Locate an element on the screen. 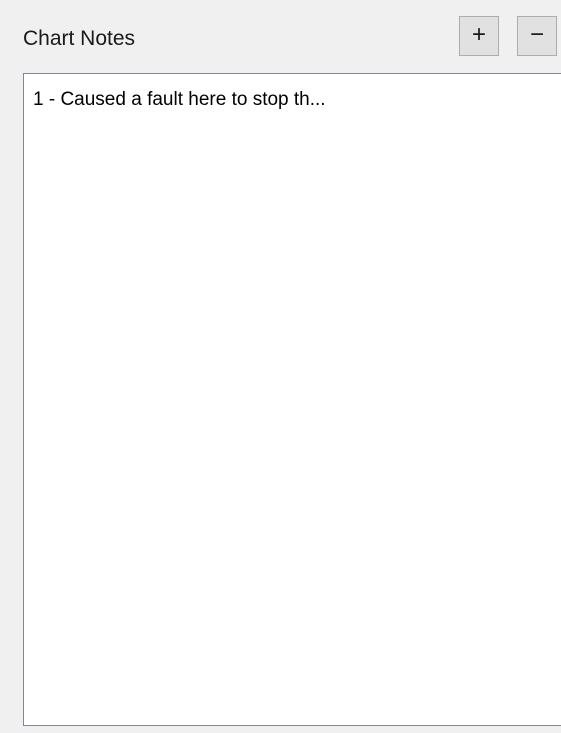 This screenshot has width=561, height=733. remove-note-button: − is located at coordinates (537, 36).